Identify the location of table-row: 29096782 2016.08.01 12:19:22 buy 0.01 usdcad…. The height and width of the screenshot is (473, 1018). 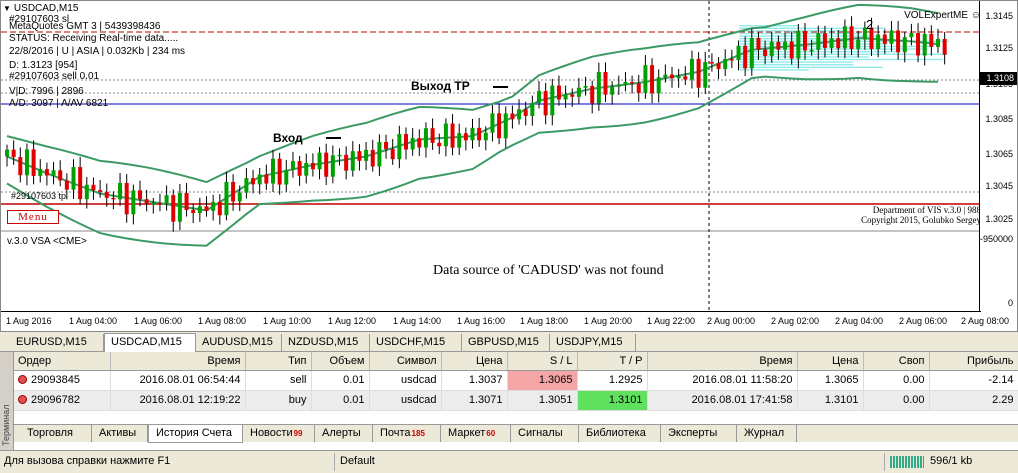
(516, 400).